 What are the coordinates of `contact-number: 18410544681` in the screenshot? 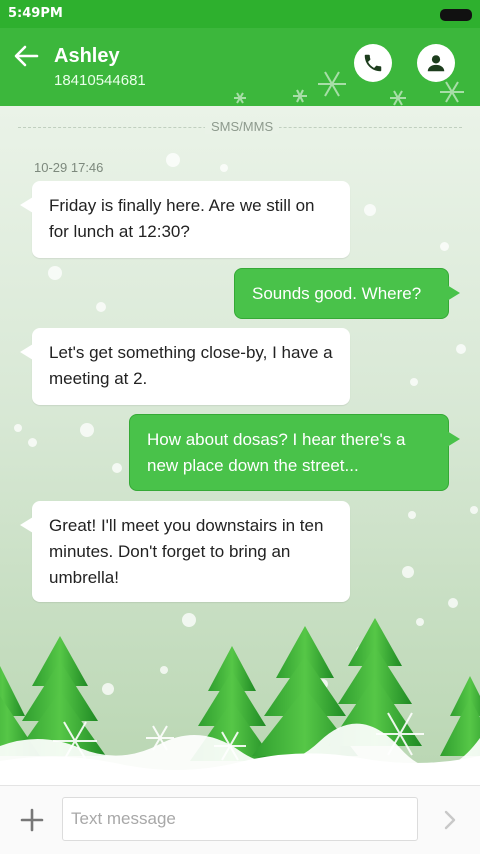 It's located at (100, 80).